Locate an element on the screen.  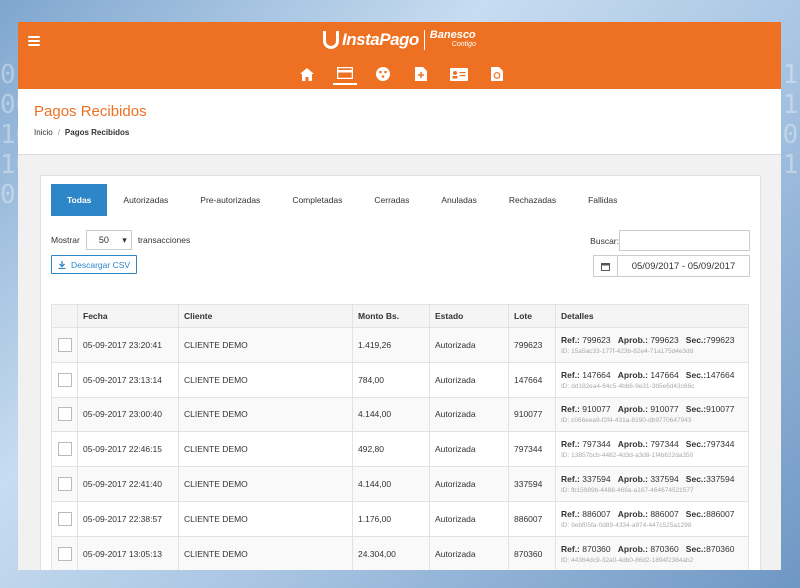
cell-lote: 337594 is located at coordinates (532, 484).